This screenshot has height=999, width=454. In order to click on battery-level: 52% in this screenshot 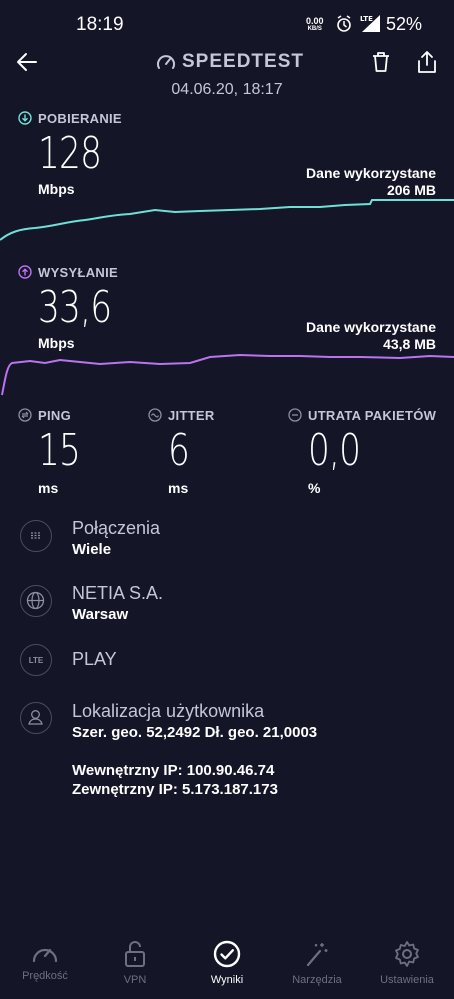, I will do `click(404, 24)`.